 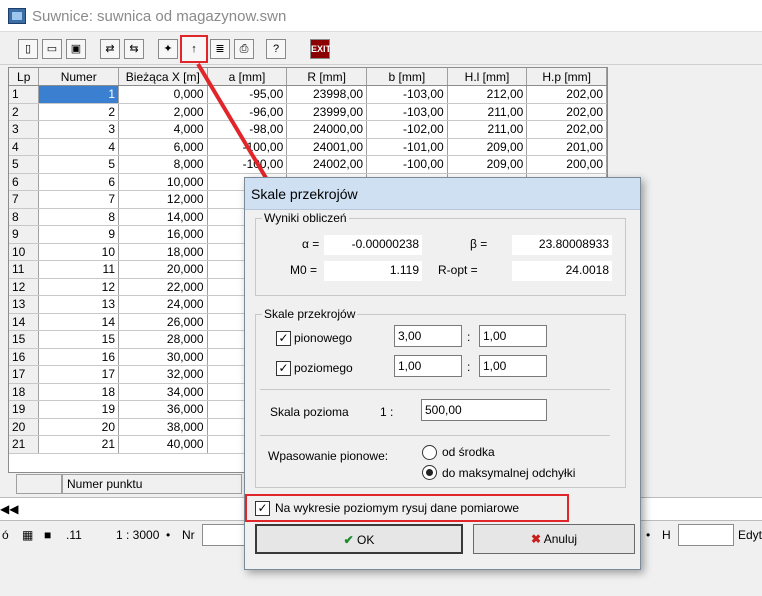 What do you see at coordinates (479, 244) in the screenshot?
I see `beta-label: β =` at bounding box center [479, 244].